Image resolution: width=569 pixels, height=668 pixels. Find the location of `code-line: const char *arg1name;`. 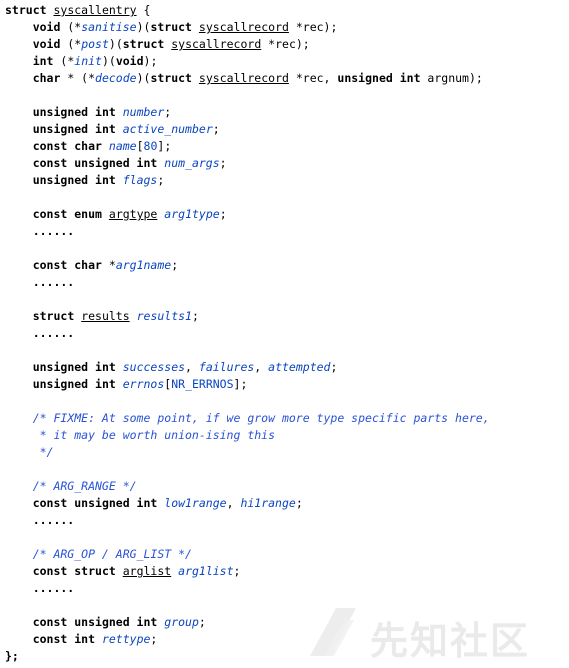

code-line: const char *arg1name; is located at coordinates (247, 265).